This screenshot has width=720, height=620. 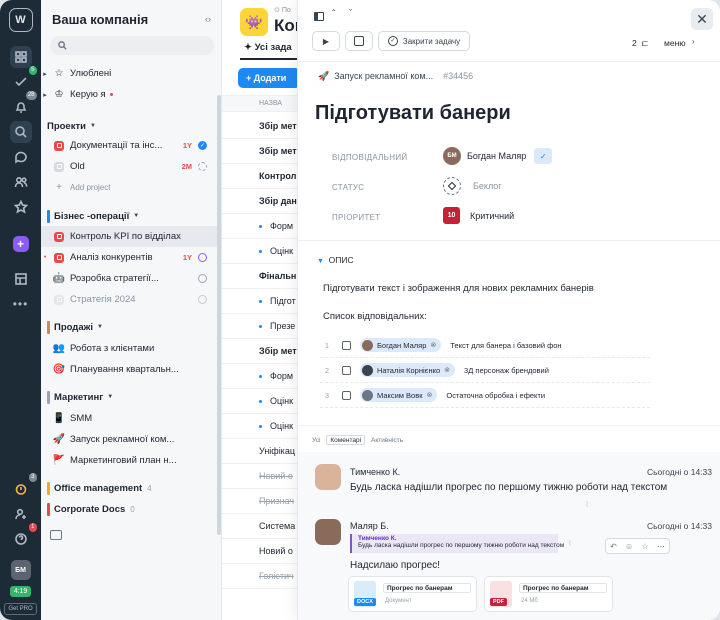 What do you see at coordinates (282, 10) in the screenshot?
I see `list-breadcrumb: ⊙ По` at bounding box center [282, 10].